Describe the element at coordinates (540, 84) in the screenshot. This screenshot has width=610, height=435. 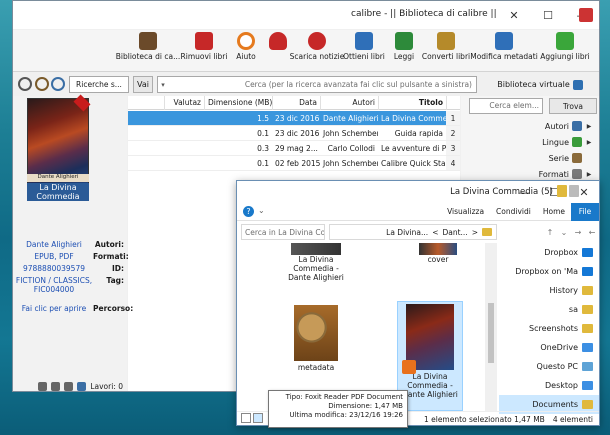
I see `virtual-library-button: Biblioteca virtuale` at that location.